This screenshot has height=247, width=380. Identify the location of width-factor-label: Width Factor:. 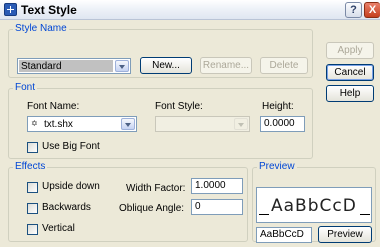
(156, 188).